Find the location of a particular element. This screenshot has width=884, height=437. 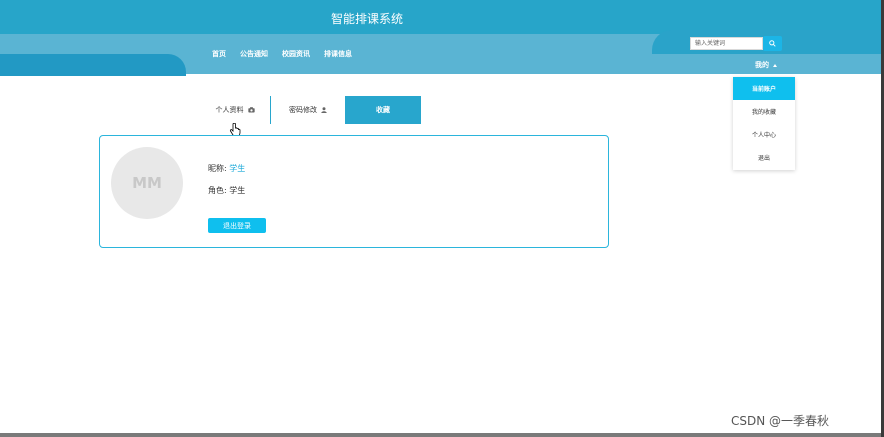

tab-personal-info: 个人资料 is located at coordinates (235, 110).